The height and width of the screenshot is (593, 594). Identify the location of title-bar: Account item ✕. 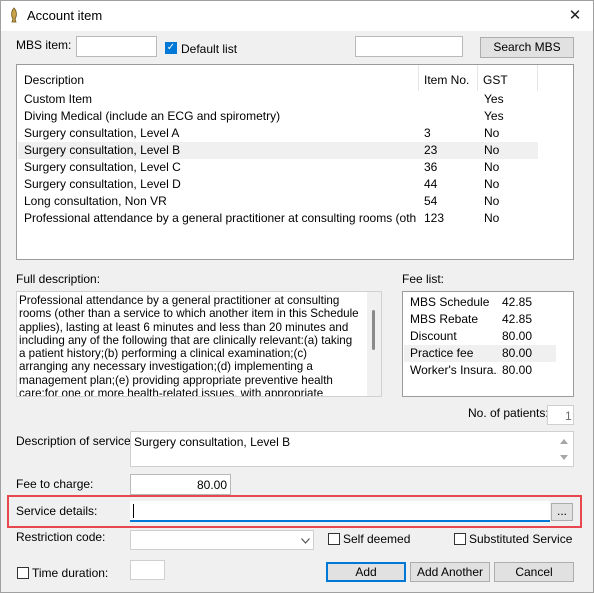
(297, 16).